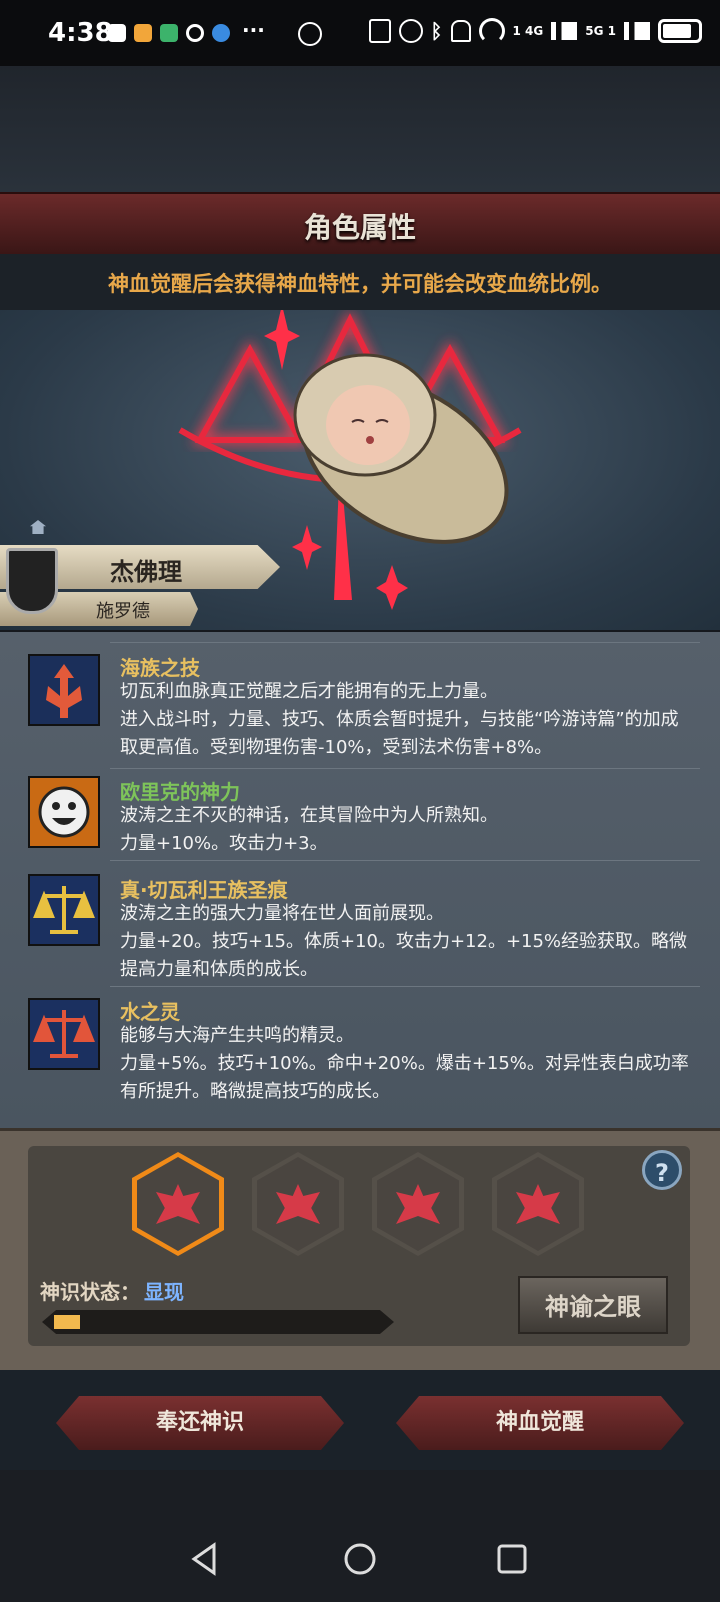 This screenshot has height=1602, width=720. What do you see at coordinates (160, 668) in the screenshot?
I see `trait-name: 海族之技` at bounding box center [160, 668].